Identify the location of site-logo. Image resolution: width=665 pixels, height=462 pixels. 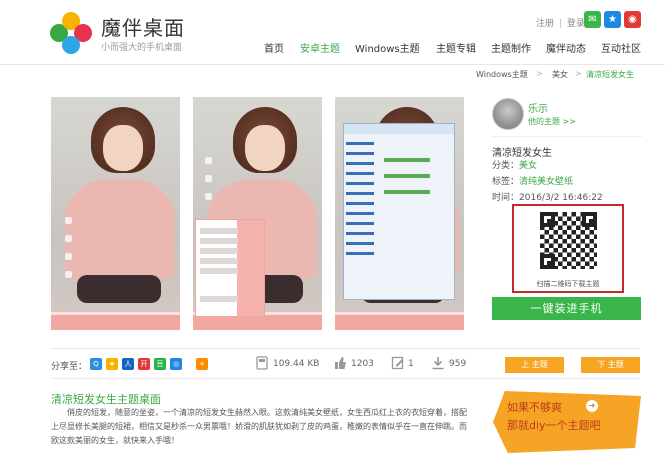
(71, 33).